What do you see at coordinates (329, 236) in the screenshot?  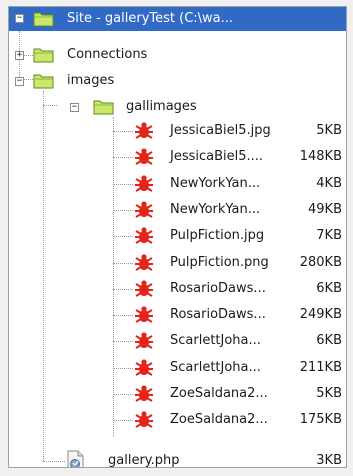 I see `file-size: 7KB` at bounding box center [329, 236].